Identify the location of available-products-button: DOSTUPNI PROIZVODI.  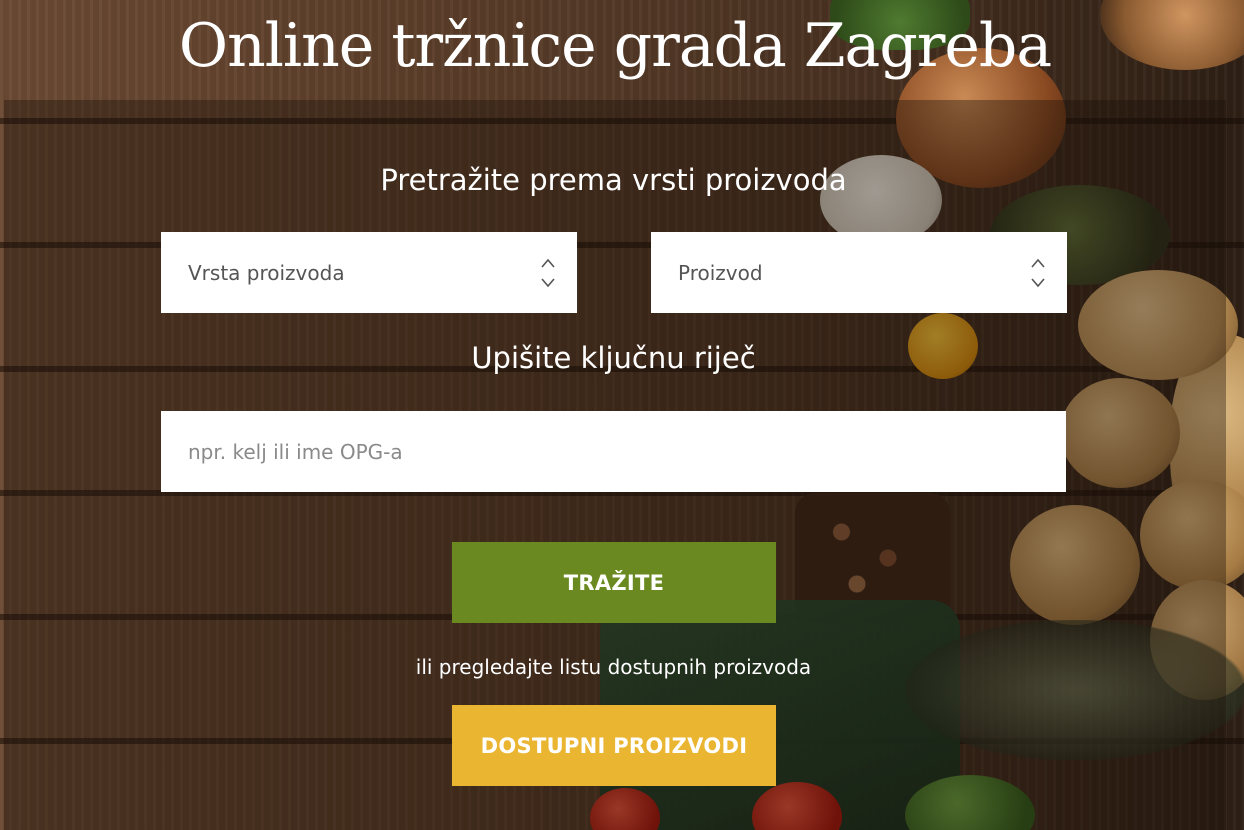
(614, 745).